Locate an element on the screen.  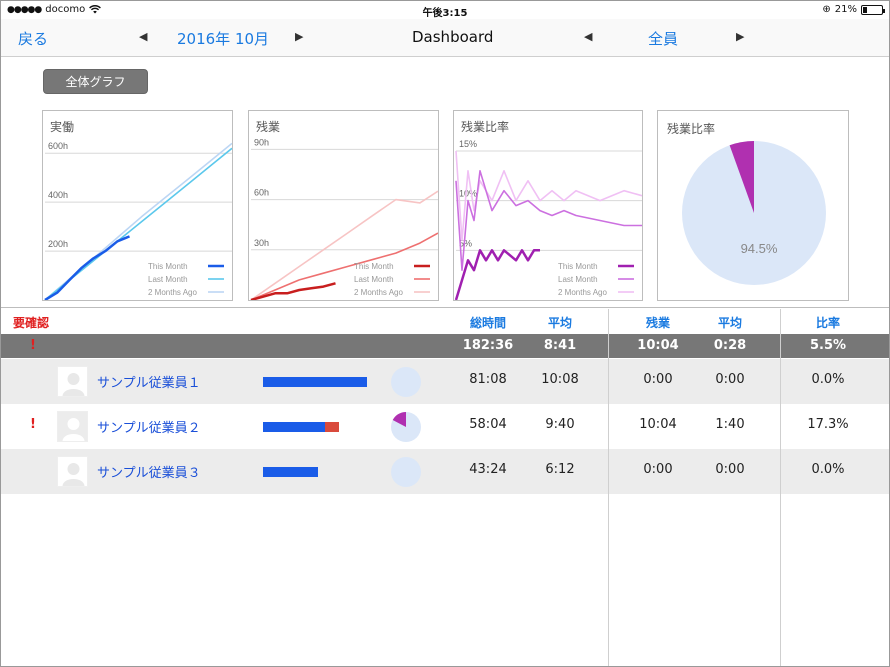
overtime-ratio-plot: 5%10%15%This MonthLast Month2 Months Ago is located at coordinates (548, 219).